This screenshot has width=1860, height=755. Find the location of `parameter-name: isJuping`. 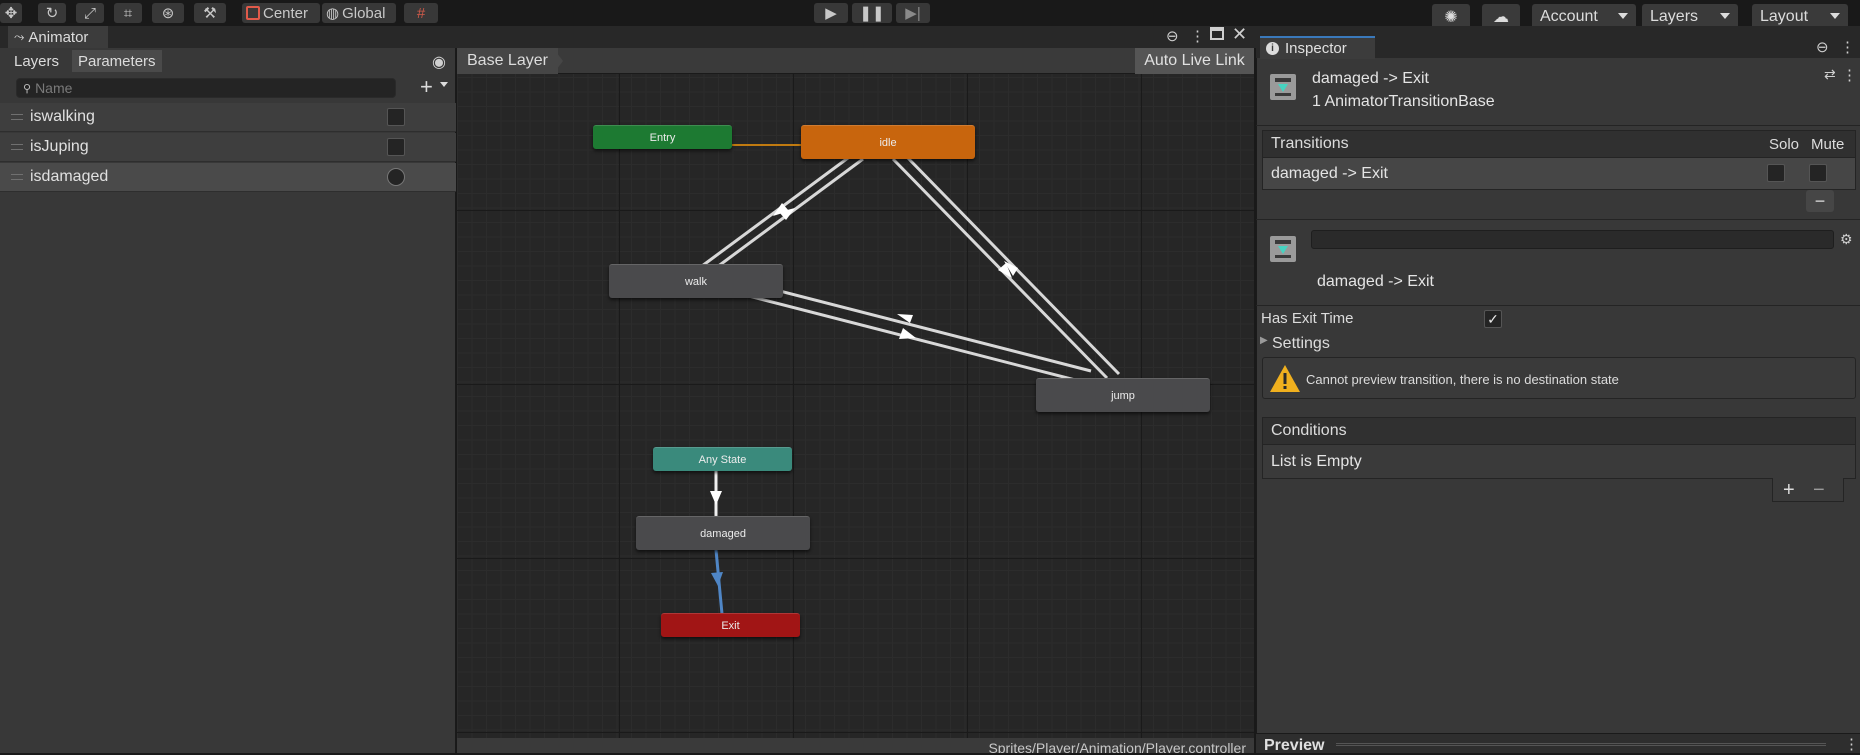

parameter-name: isJuping is located at coordinates (59, 147).